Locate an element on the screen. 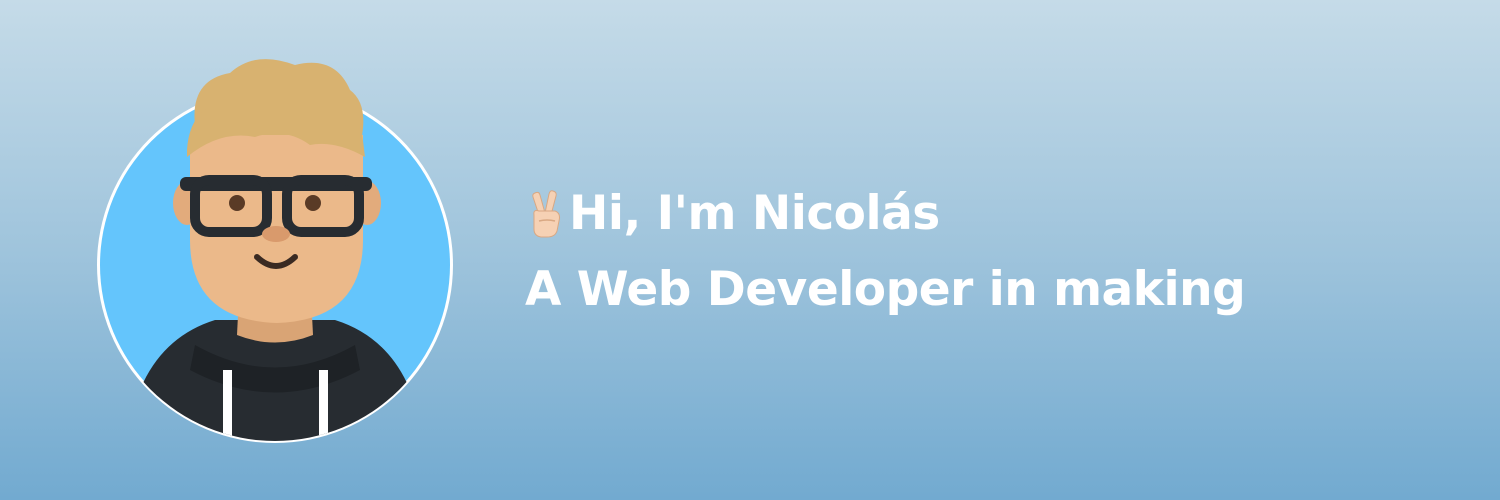 The height and width of the screenshot is (500, 1500). victory-hand-icon is located at coordinates (545, 214).